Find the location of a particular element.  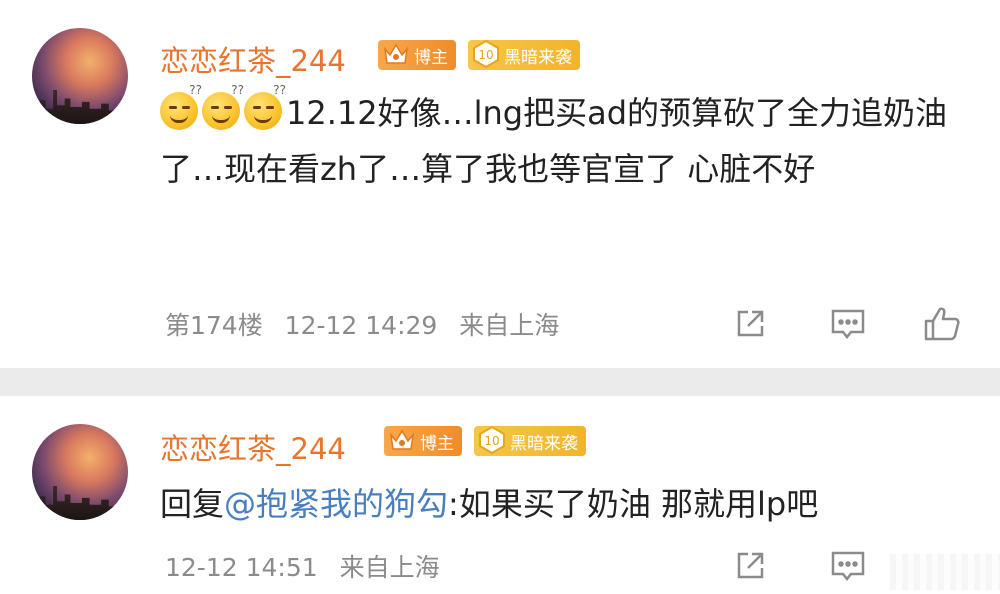

like-button is located at coordinates (942, 324).